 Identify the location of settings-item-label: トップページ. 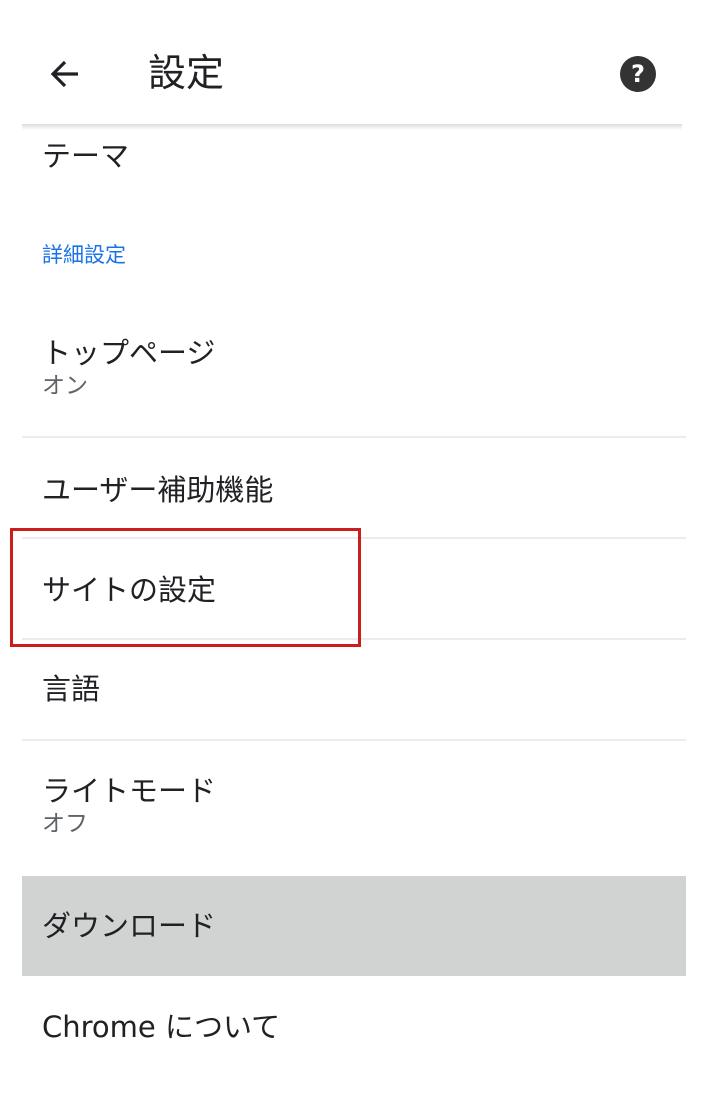
(129, 353).